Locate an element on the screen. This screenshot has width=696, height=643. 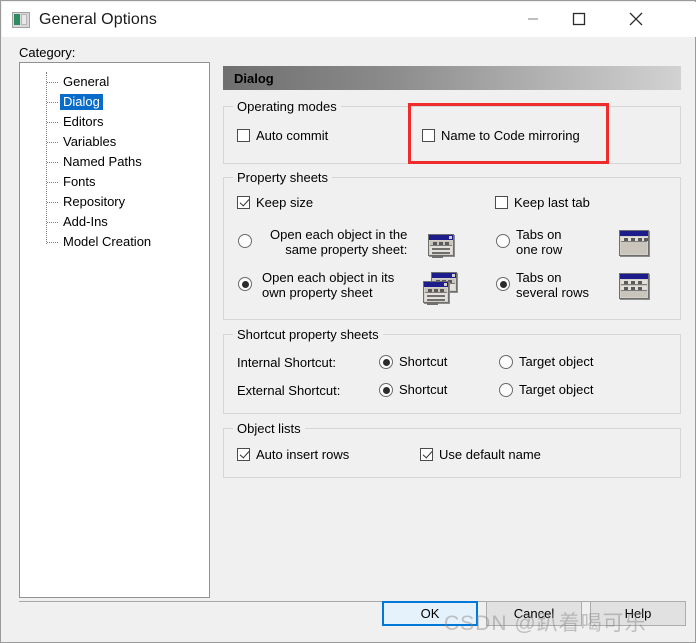
external-shortcut-radio: Shortcut is located at coordinates (413, 389).